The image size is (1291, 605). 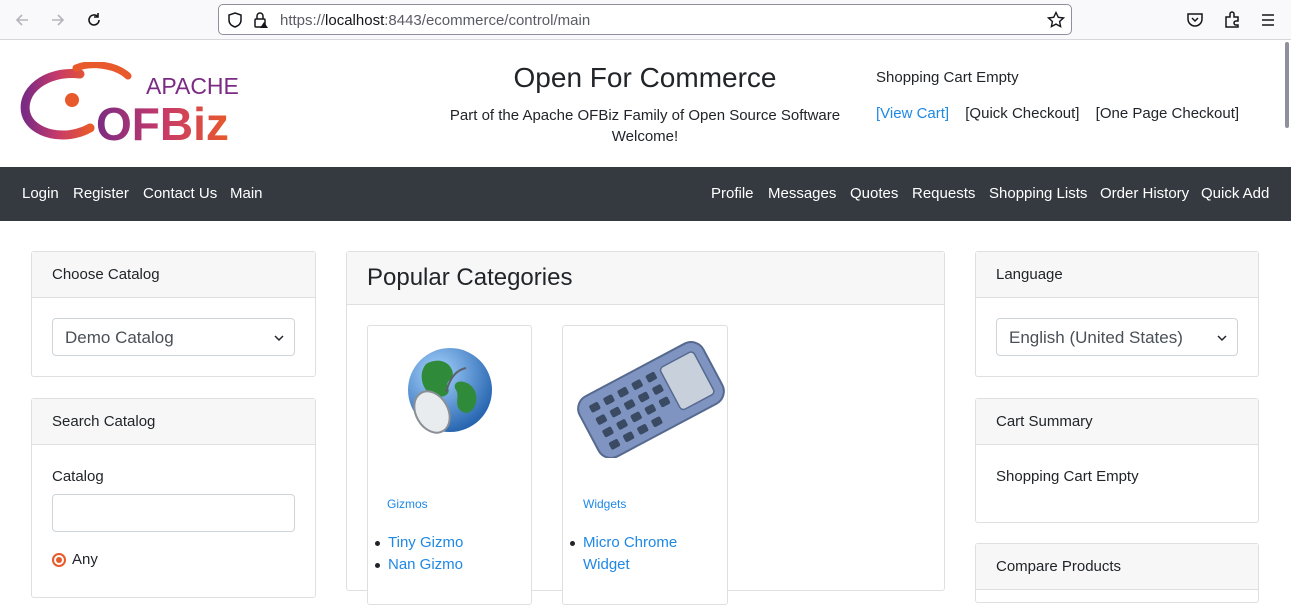 I want to click on nav-register: Register, so click(x=101, y=193).